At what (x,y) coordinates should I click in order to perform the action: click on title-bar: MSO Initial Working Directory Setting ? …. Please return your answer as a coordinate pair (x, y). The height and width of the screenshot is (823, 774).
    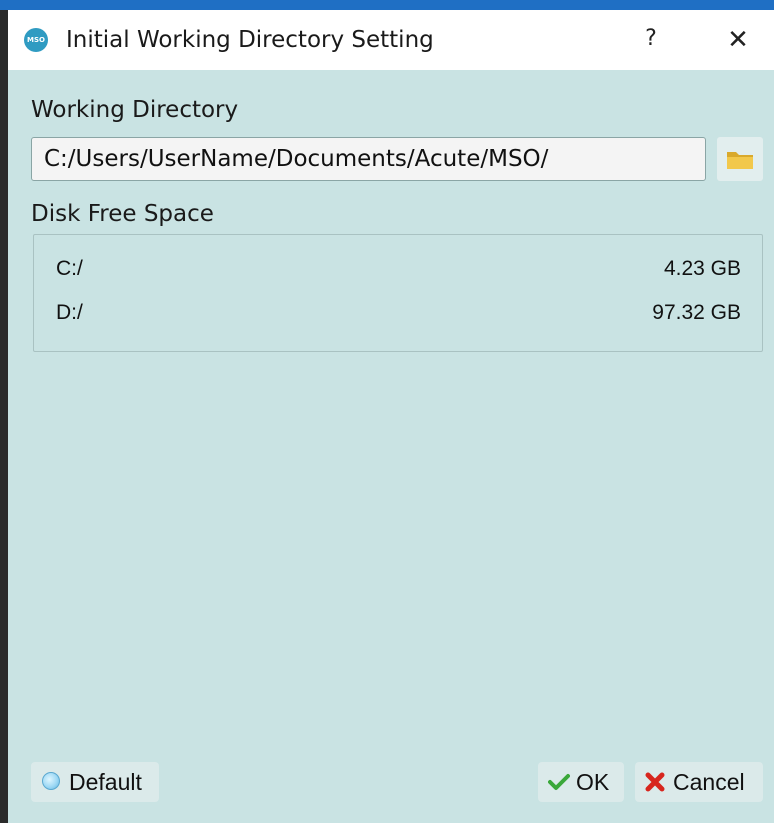
    Looking at the image, I should click on (391, 40).